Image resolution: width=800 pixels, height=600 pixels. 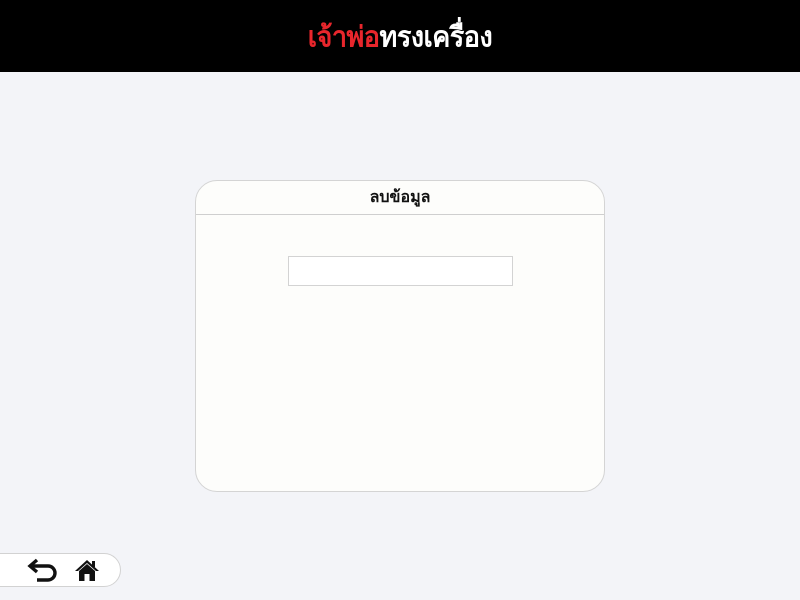 What do you see at coordinates (343, 37) in the screenshot?
I see `logo-text-red: เจ้าพ่อ` at bounding box center [343, 37].